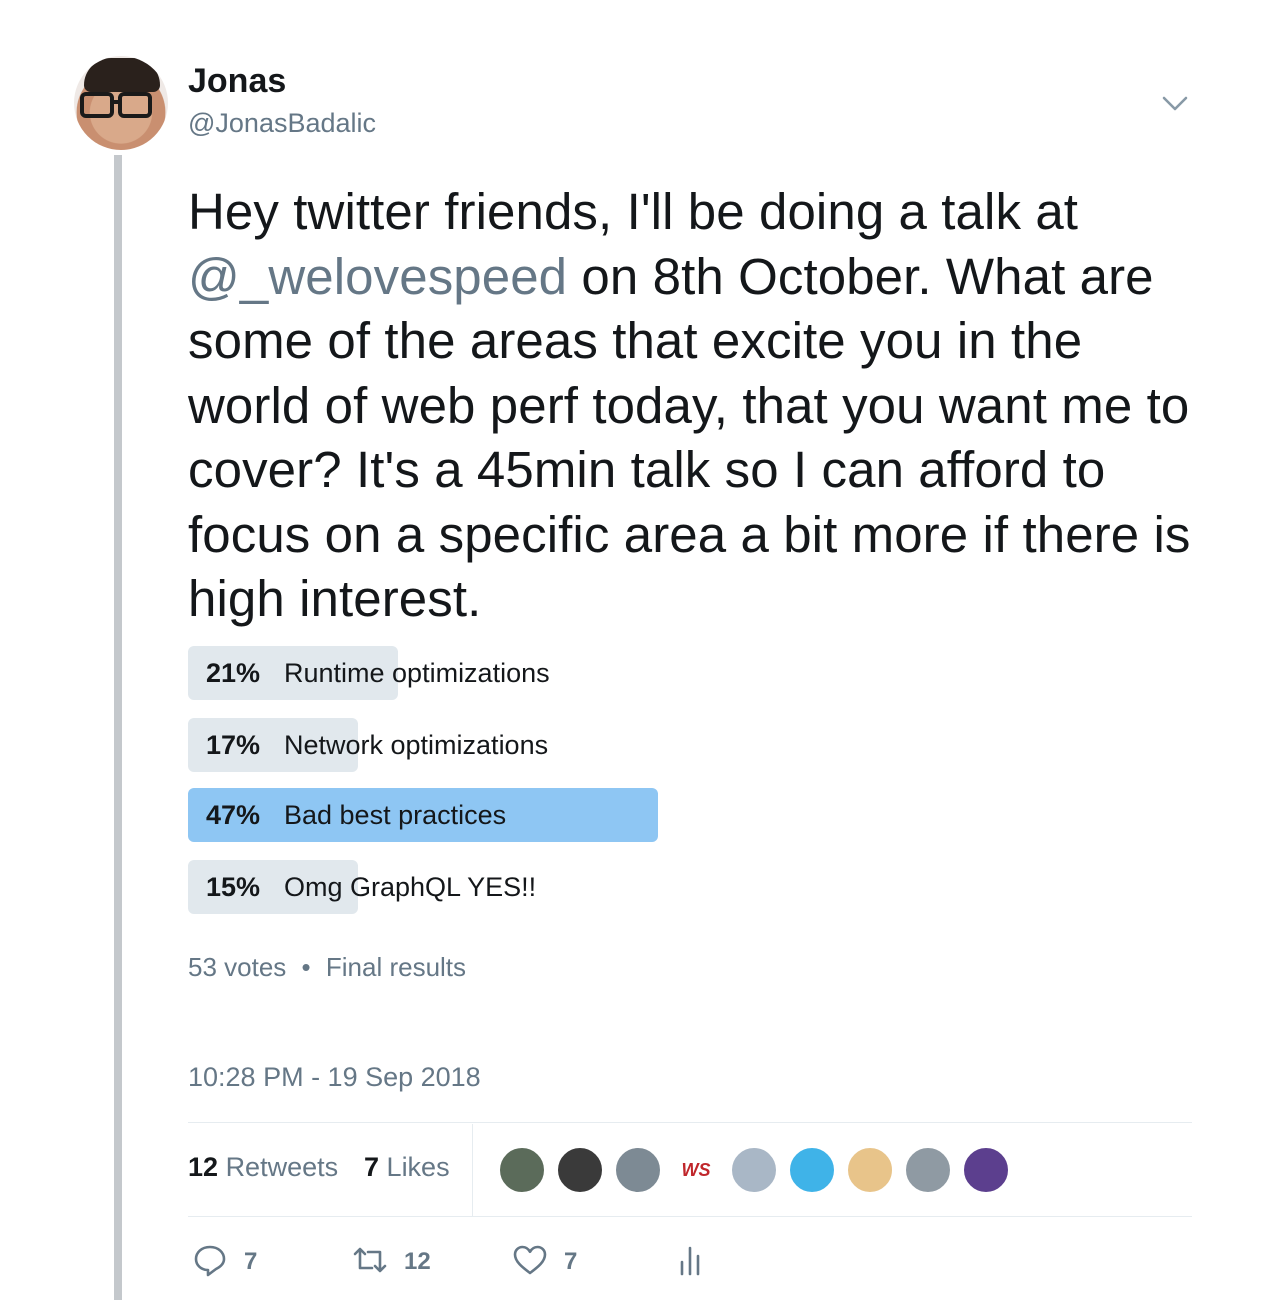 This screenshot has height=1300, width=1264. What do you see at coordinates (370, 1262) in the screenshot?
I see `retweet-icon` at bounding box center [370, 1262].